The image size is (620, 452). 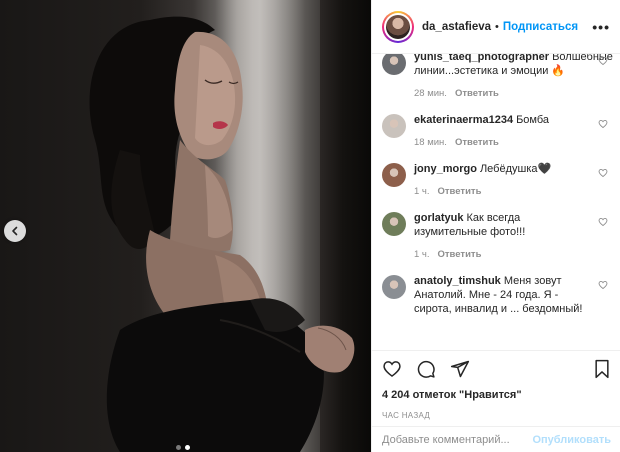 I want to click on post-header: da_astafieva • Подписаться •••, so click(x=496, y=27).